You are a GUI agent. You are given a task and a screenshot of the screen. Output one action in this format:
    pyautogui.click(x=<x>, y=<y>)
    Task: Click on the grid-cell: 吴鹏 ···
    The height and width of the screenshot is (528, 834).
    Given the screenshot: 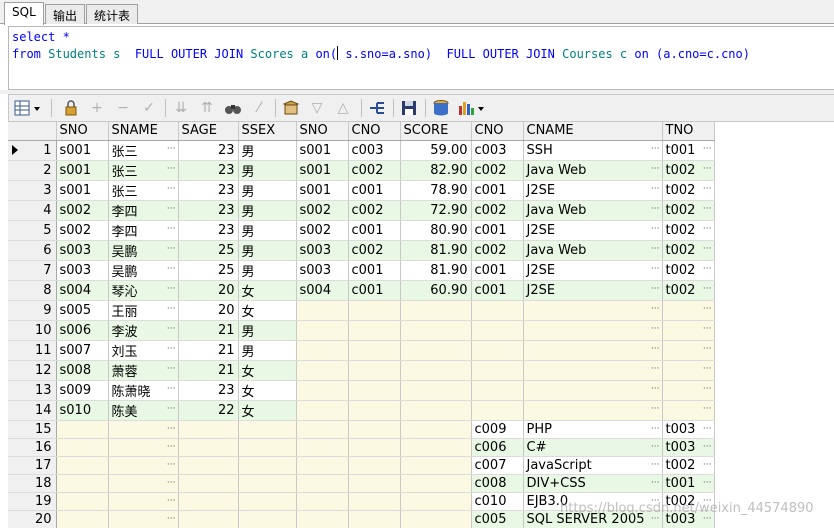 What is the action you would take?
    pyautogui.click(x=143, y=250)
    